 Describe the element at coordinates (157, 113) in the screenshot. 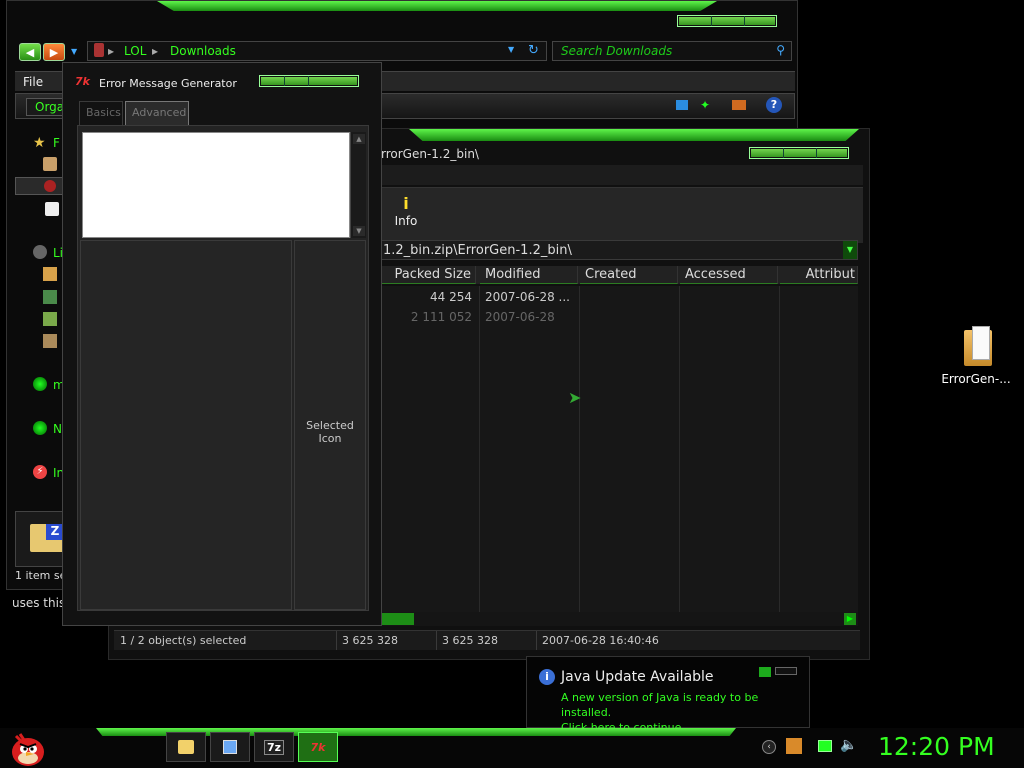

I see `tab-advanced: Advanced` at that location.